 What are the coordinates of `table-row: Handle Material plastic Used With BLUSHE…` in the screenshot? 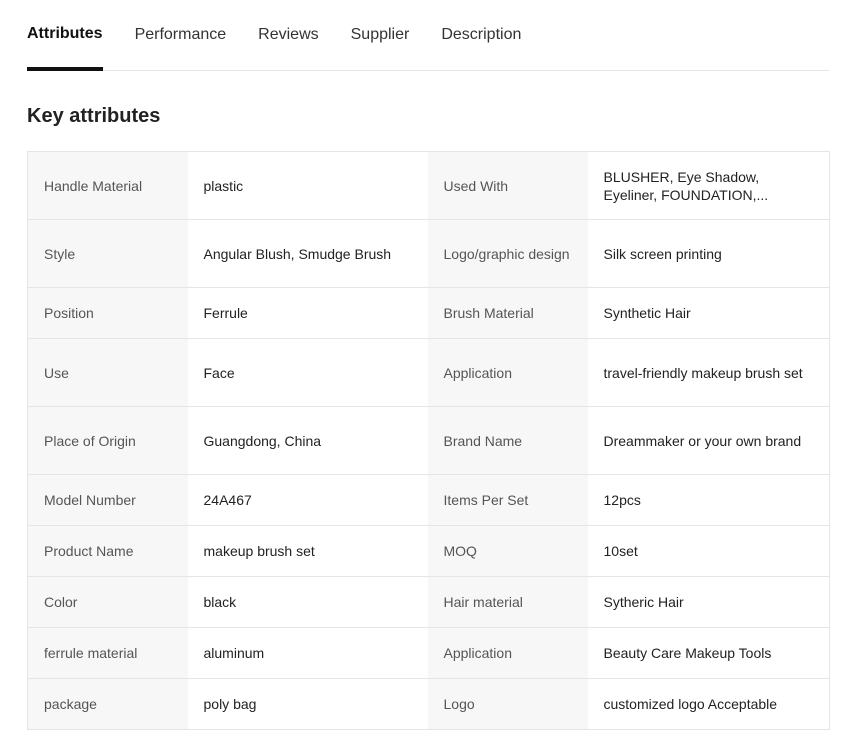 It's located at (428, 185).